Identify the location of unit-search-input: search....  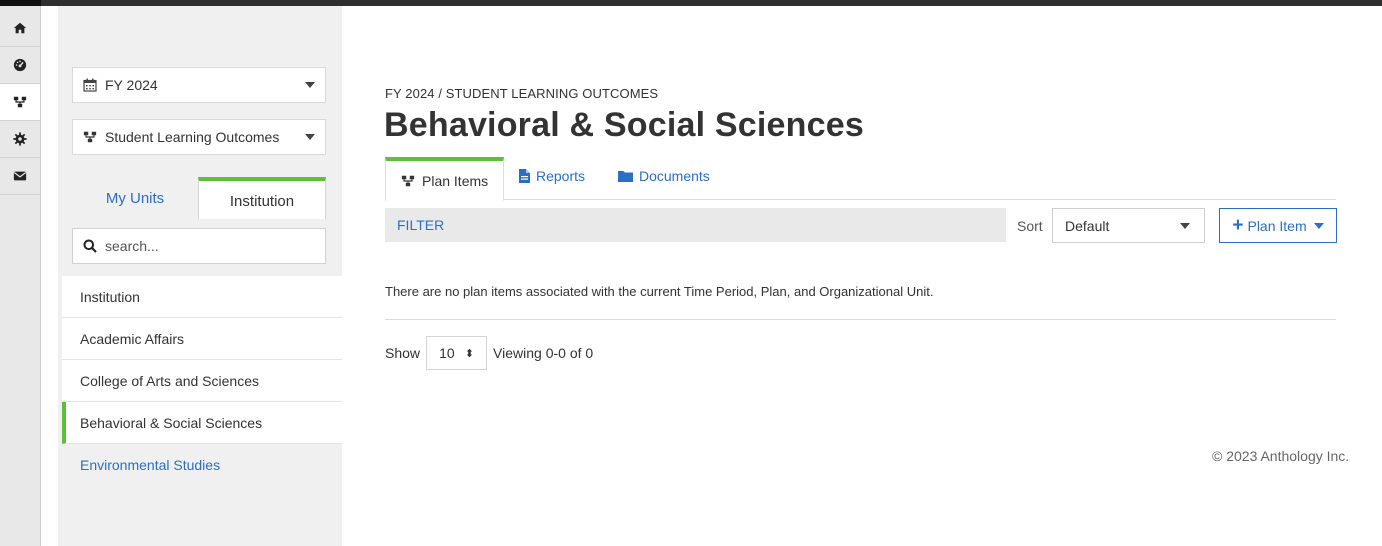
(199, 246).